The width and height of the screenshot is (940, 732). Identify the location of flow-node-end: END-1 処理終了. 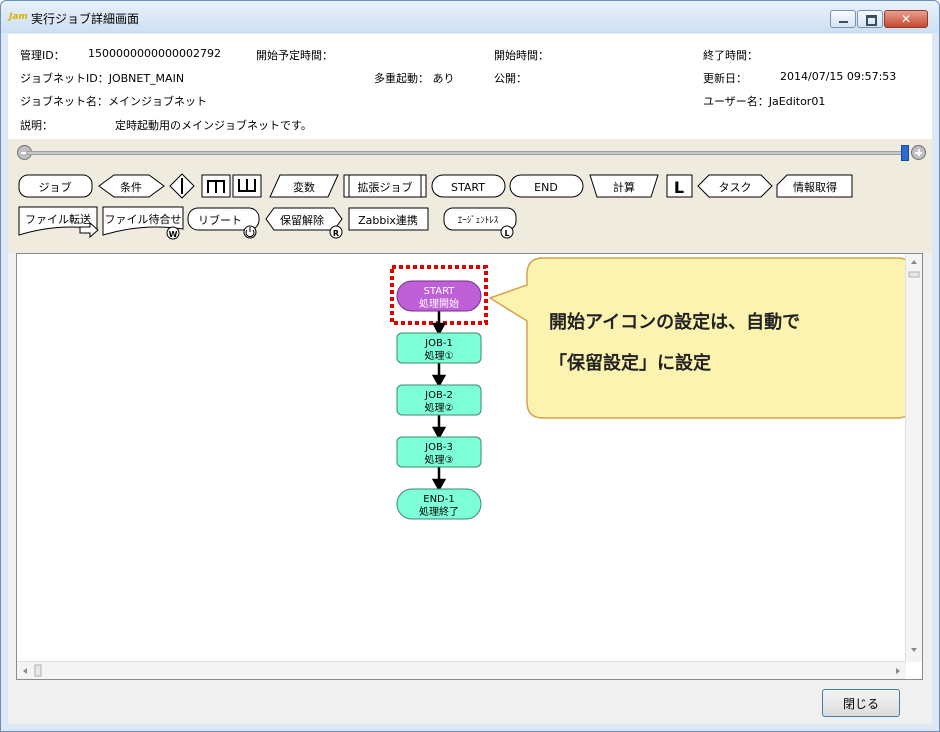
(439, 504).